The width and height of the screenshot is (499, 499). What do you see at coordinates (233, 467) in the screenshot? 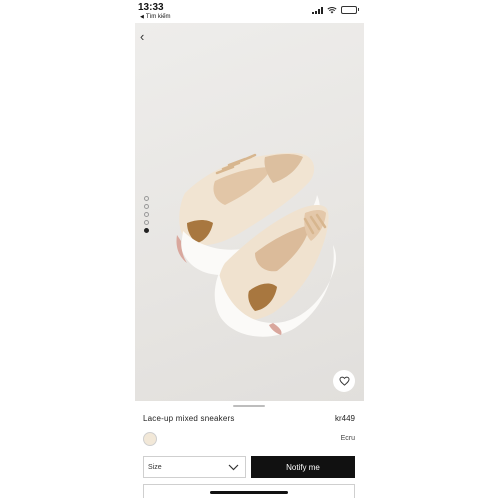
I see `chevron-down-icon` at bounding box center [233, 467].